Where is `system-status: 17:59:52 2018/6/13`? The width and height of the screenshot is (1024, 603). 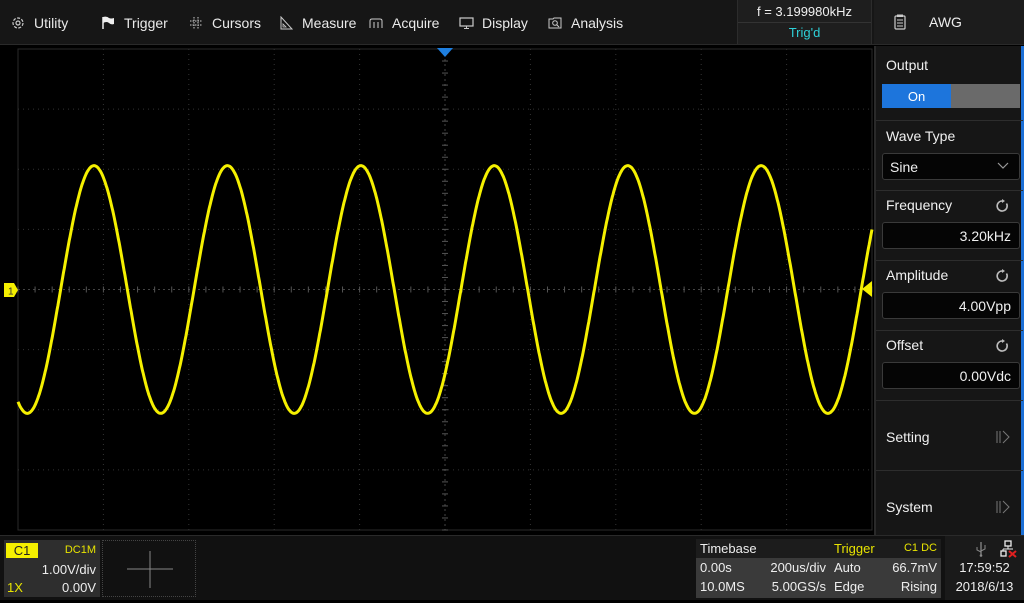
system-status: 17:59:52 2018/6/13 is located at coordinates (984, 568).